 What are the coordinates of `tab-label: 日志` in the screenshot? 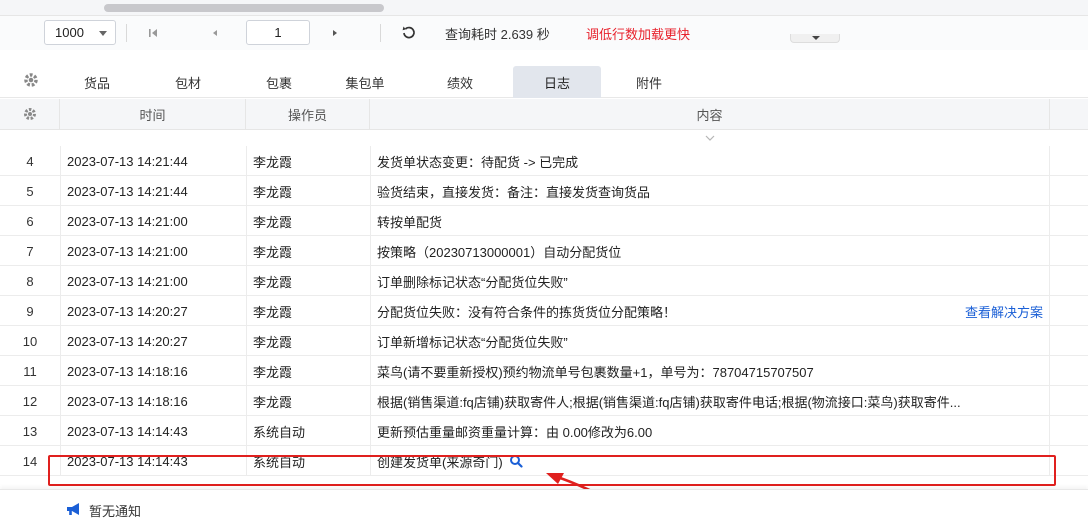 It's located at (556, 83).